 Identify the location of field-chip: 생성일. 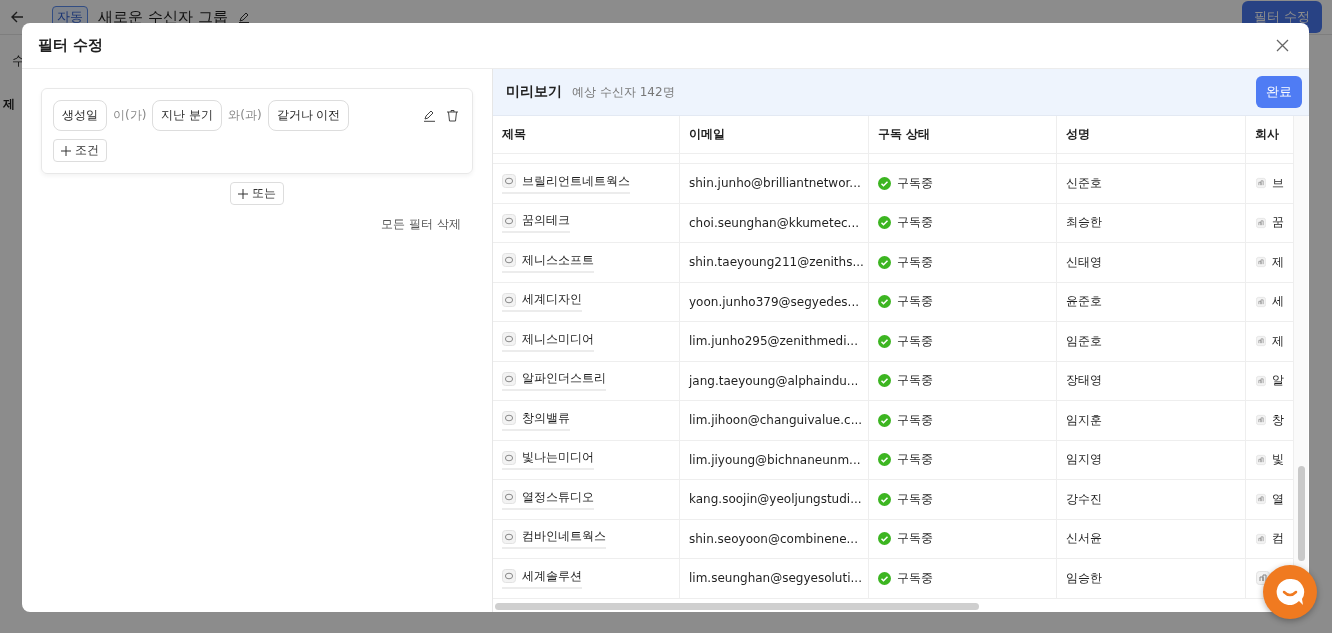
(80, 115).